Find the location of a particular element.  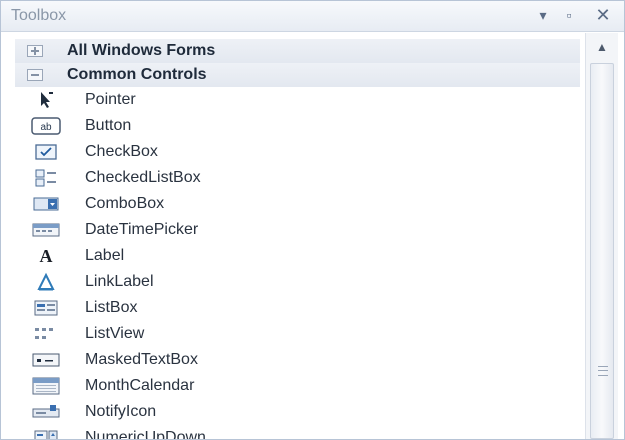

toolbox-item-listview: ListView is located at coordinates (297, 334).